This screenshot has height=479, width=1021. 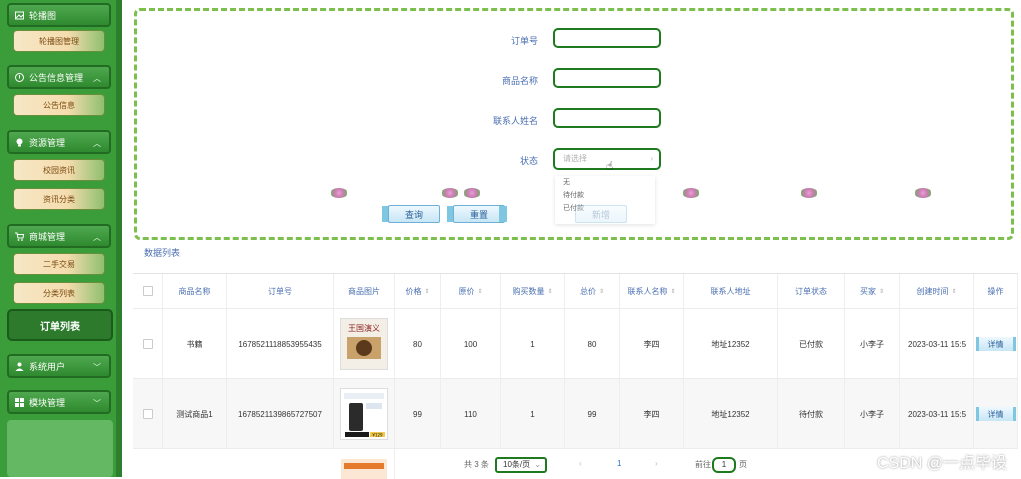 I want to click on contact-name-label: 联系人姓名, so click(x=515, y=121).